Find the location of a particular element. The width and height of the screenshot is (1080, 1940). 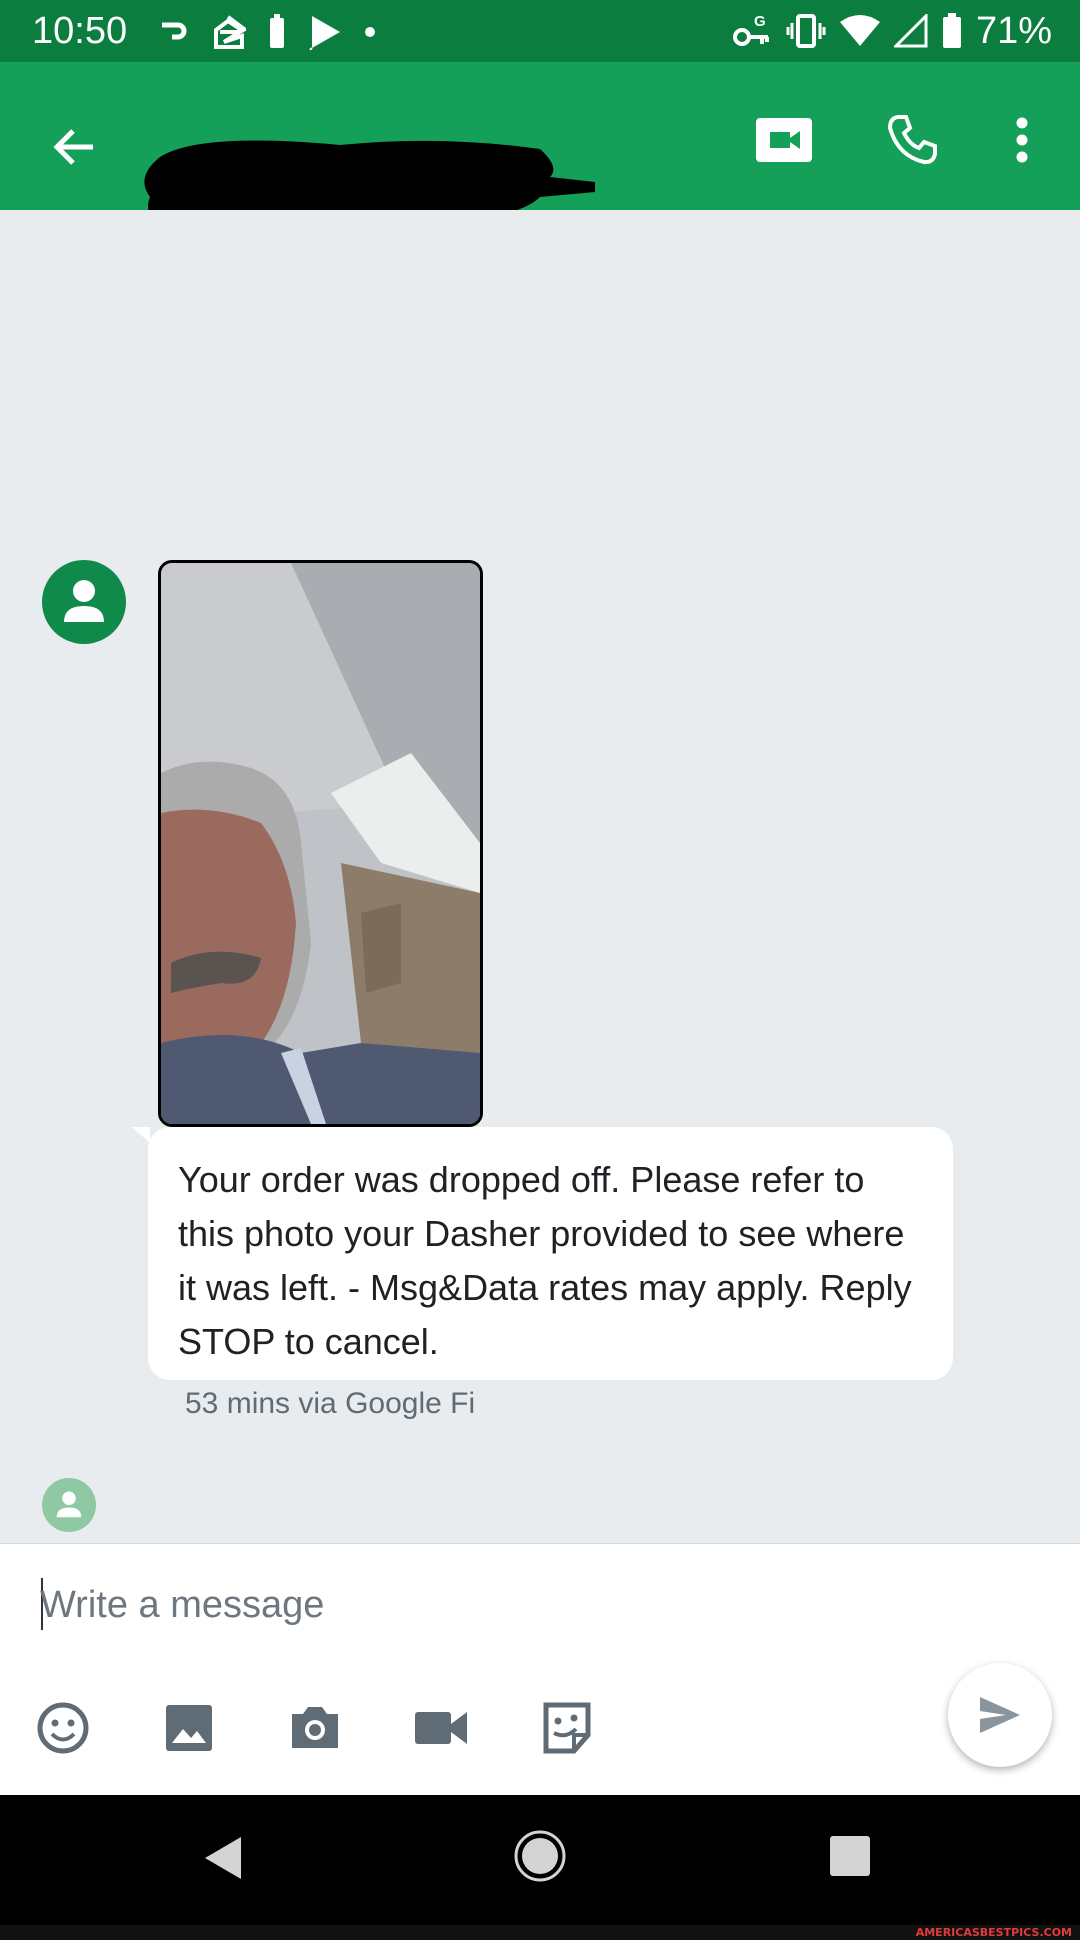

battery-saver-icon is located at coordinates (277, 31).